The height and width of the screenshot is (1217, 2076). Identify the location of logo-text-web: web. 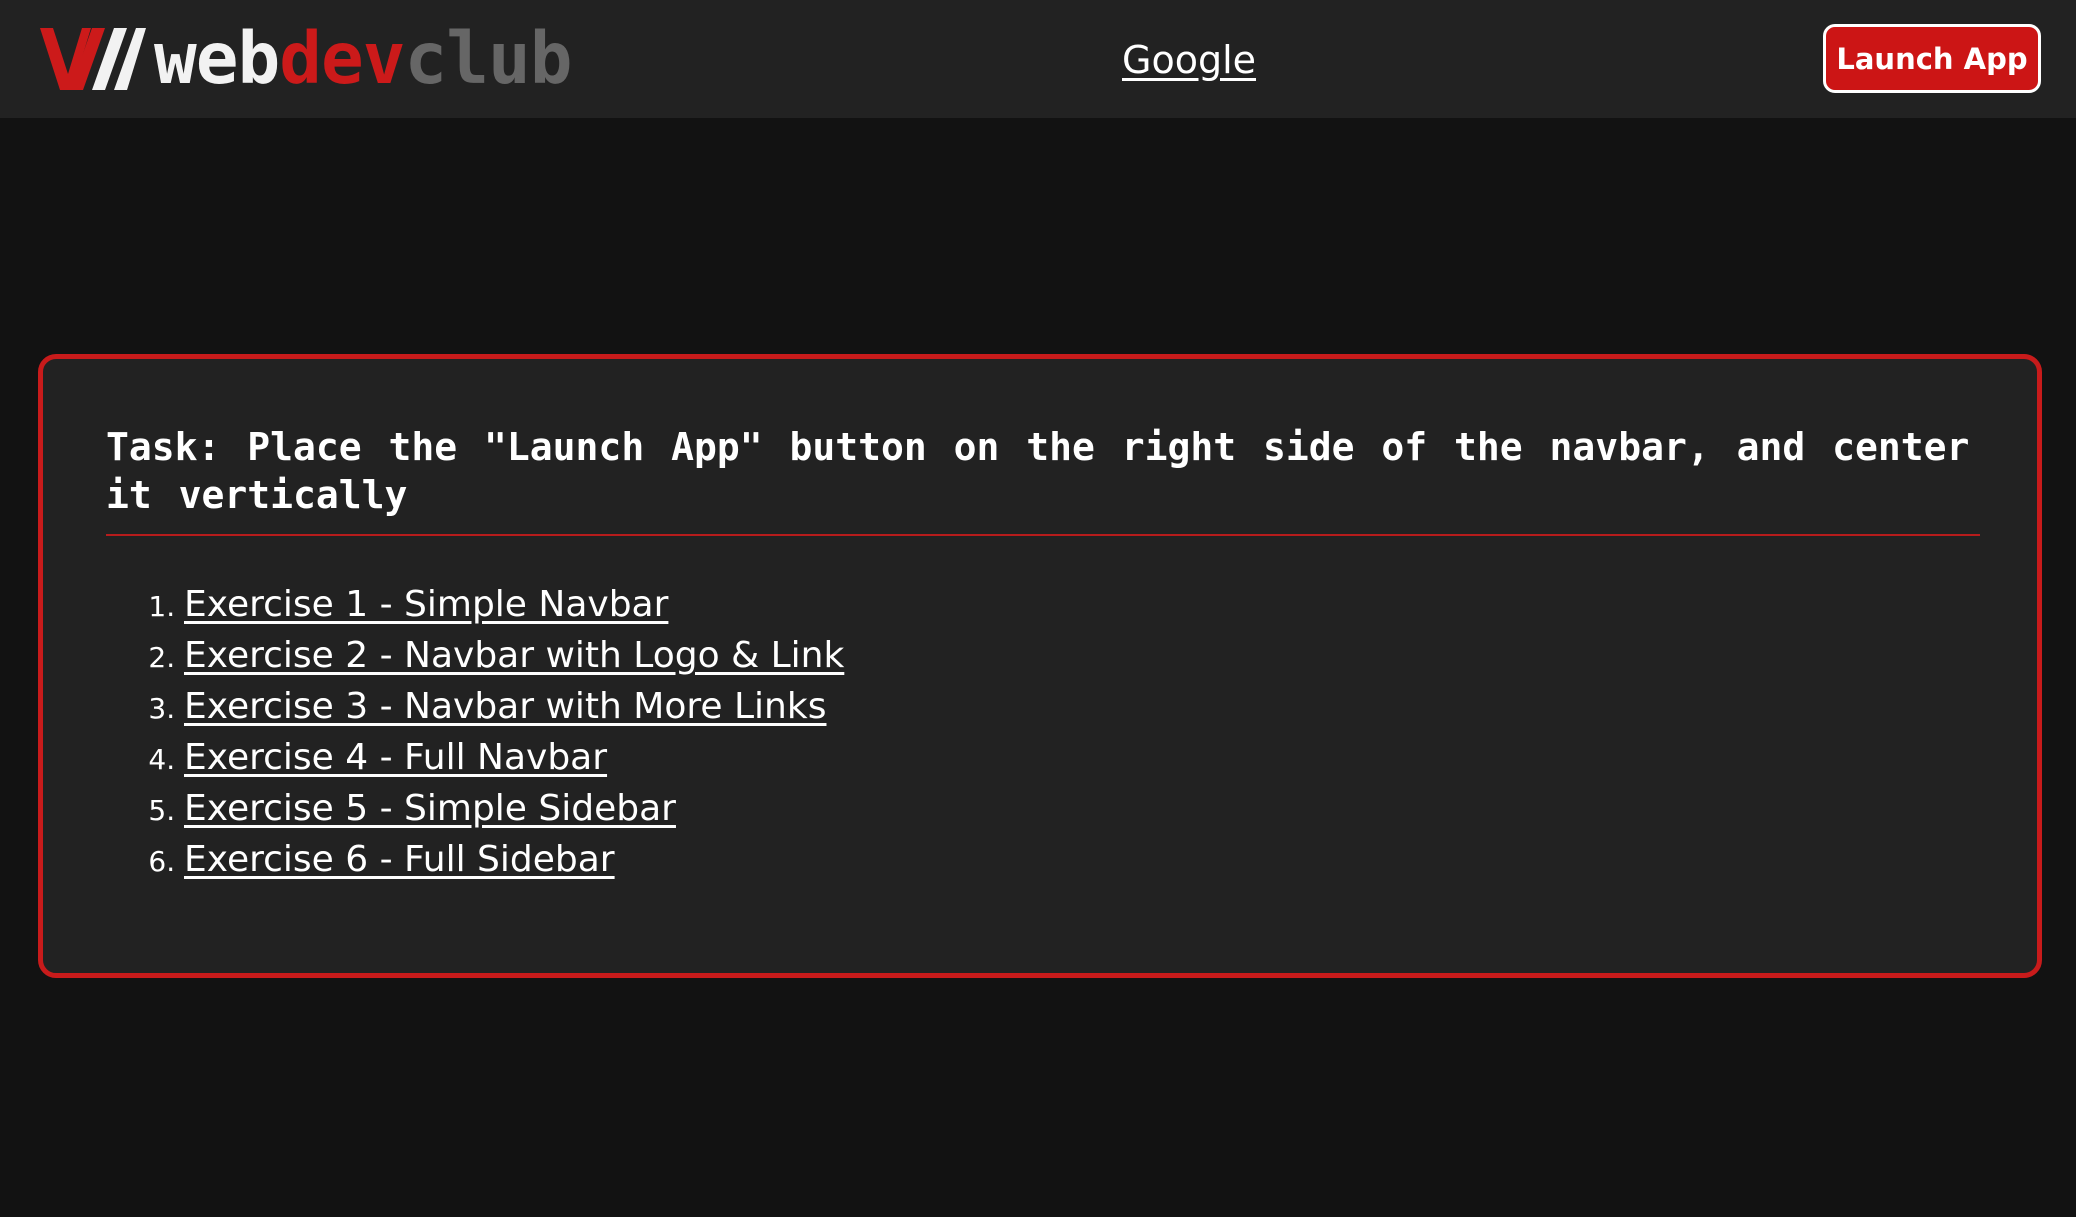
(217, 58).